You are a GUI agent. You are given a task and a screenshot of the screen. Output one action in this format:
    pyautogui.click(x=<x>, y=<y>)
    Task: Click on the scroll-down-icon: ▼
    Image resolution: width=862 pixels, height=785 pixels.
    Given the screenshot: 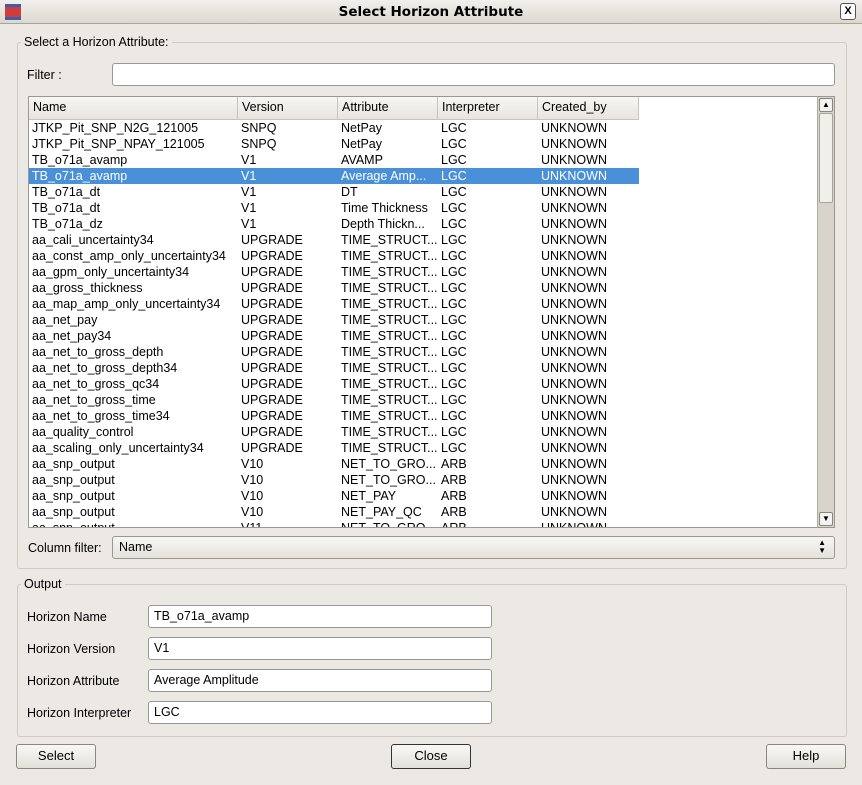 What is the action you would take?
    pyautogui.click(x=826, y=519)
    